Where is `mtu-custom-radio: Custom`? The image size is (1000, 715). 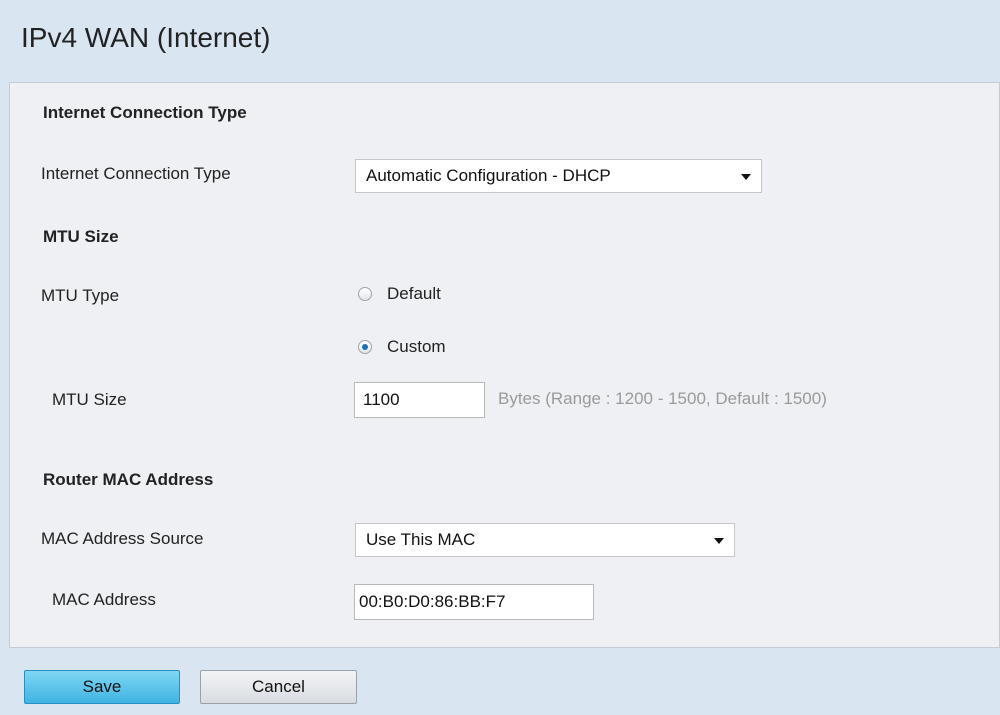
mtu-custom-radio: Custom is located at coordinates (402, 347).